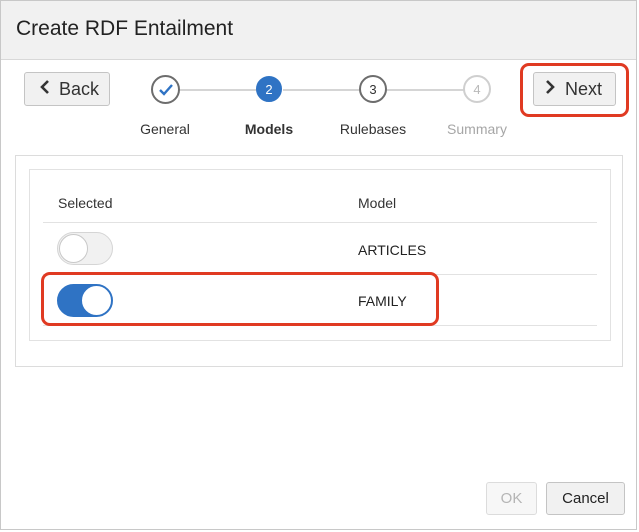  Describe the element at coordinates (392, 250) in the screenshot. I see `model-name-articles: ARTICLES` at that location.